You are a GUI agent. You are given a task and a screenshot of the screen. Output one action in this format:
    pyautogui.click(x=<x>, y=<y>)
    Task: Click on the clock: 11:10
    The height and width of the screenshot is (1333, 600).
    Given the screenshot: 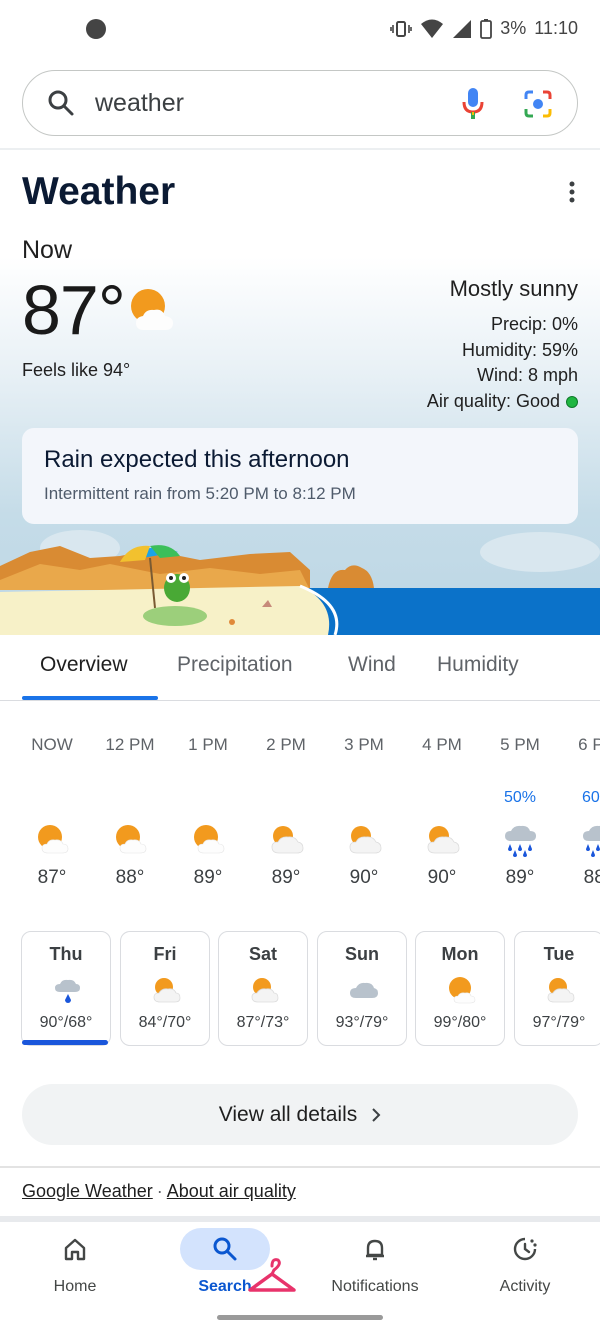 What is the action you would take?
    pyautogui.click(x=556, y=28)
    